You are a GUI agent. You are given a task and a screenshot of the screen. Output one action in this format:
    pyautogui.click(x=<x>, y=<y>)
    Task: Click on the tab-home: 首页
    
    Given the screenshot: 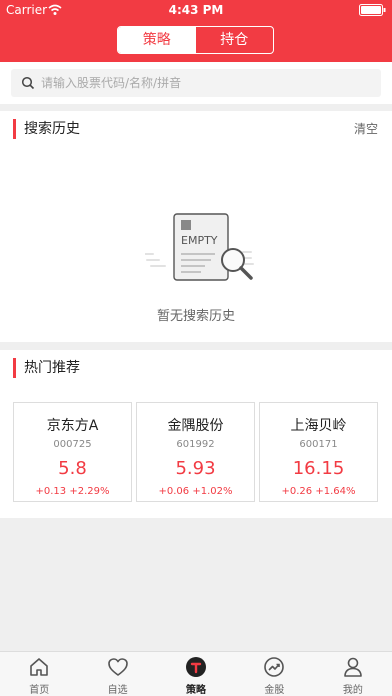 What is the action you would take?
    pyautogui.click(x=39, y=674)
    